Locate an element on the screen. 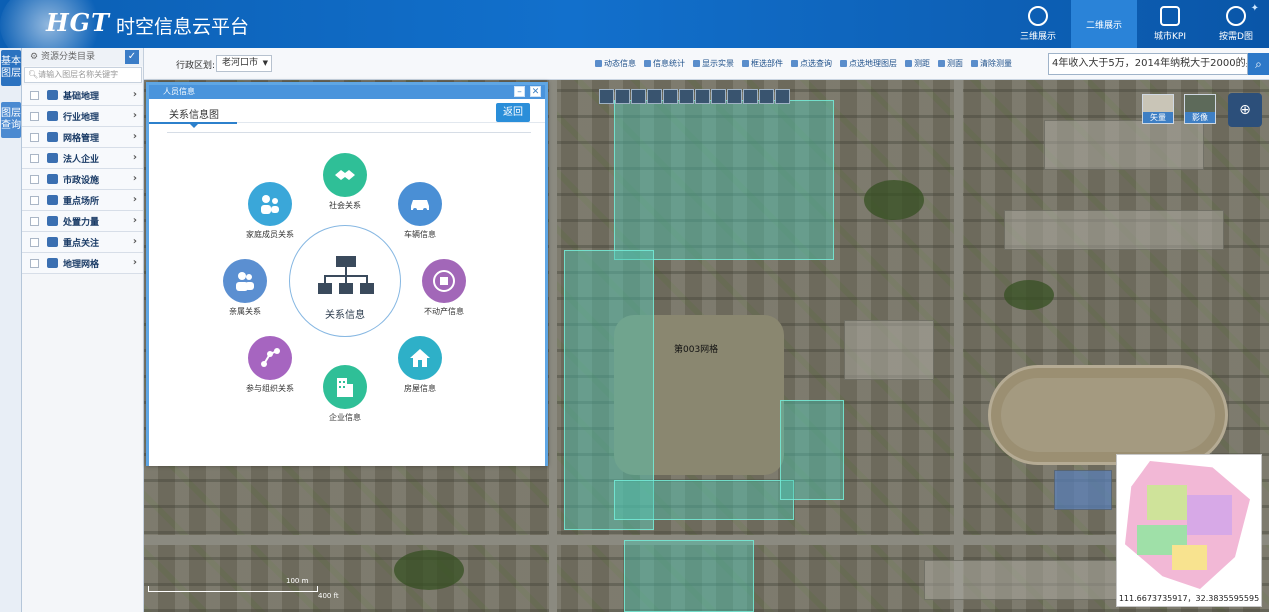 The image size is (1269, 612). scale-bottom-label: 400 ft is located at coordinates (328, 596).